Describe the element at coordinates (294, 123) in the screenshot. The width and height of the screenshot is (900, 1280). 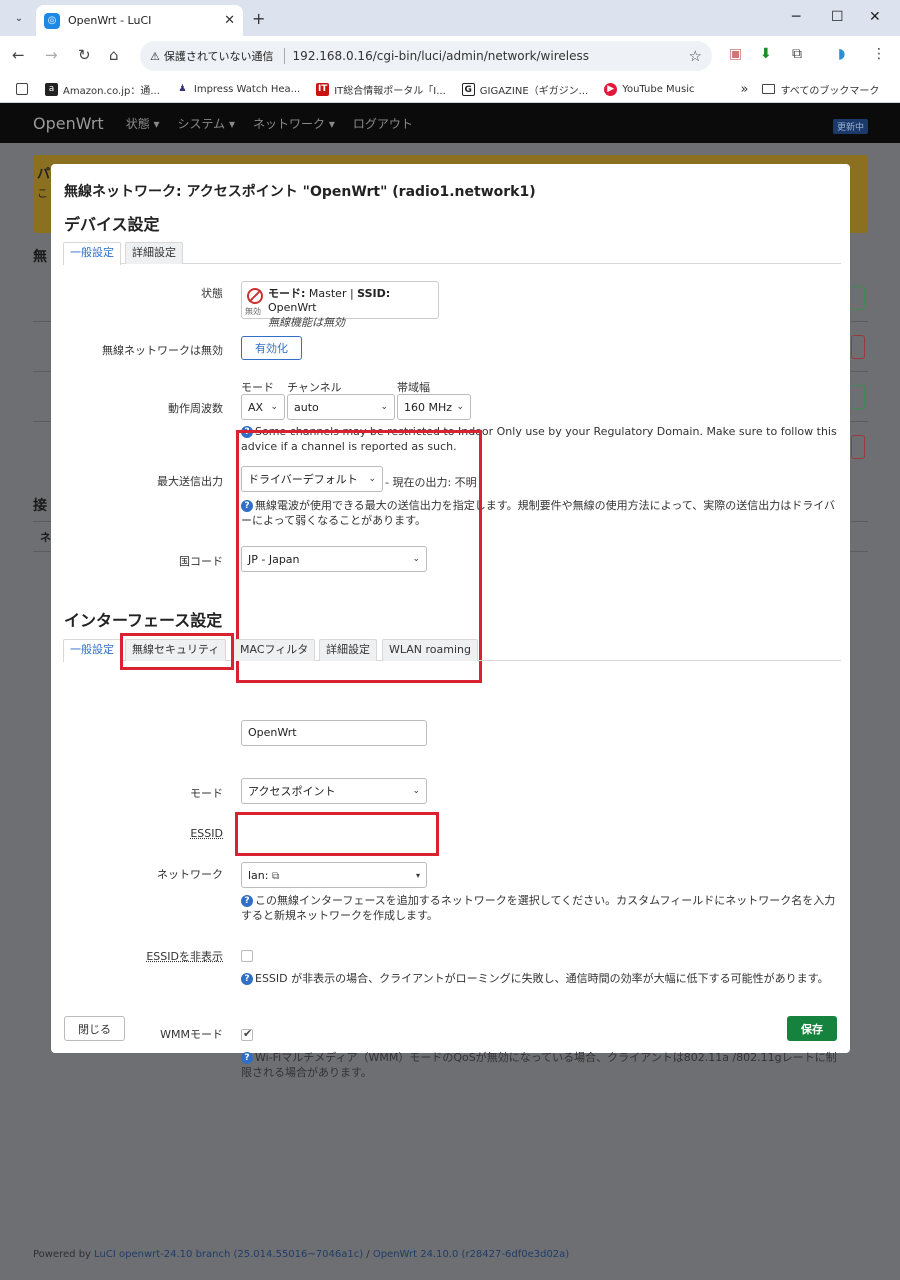
I see `menu-network: ネットワーク ▾` at that location.